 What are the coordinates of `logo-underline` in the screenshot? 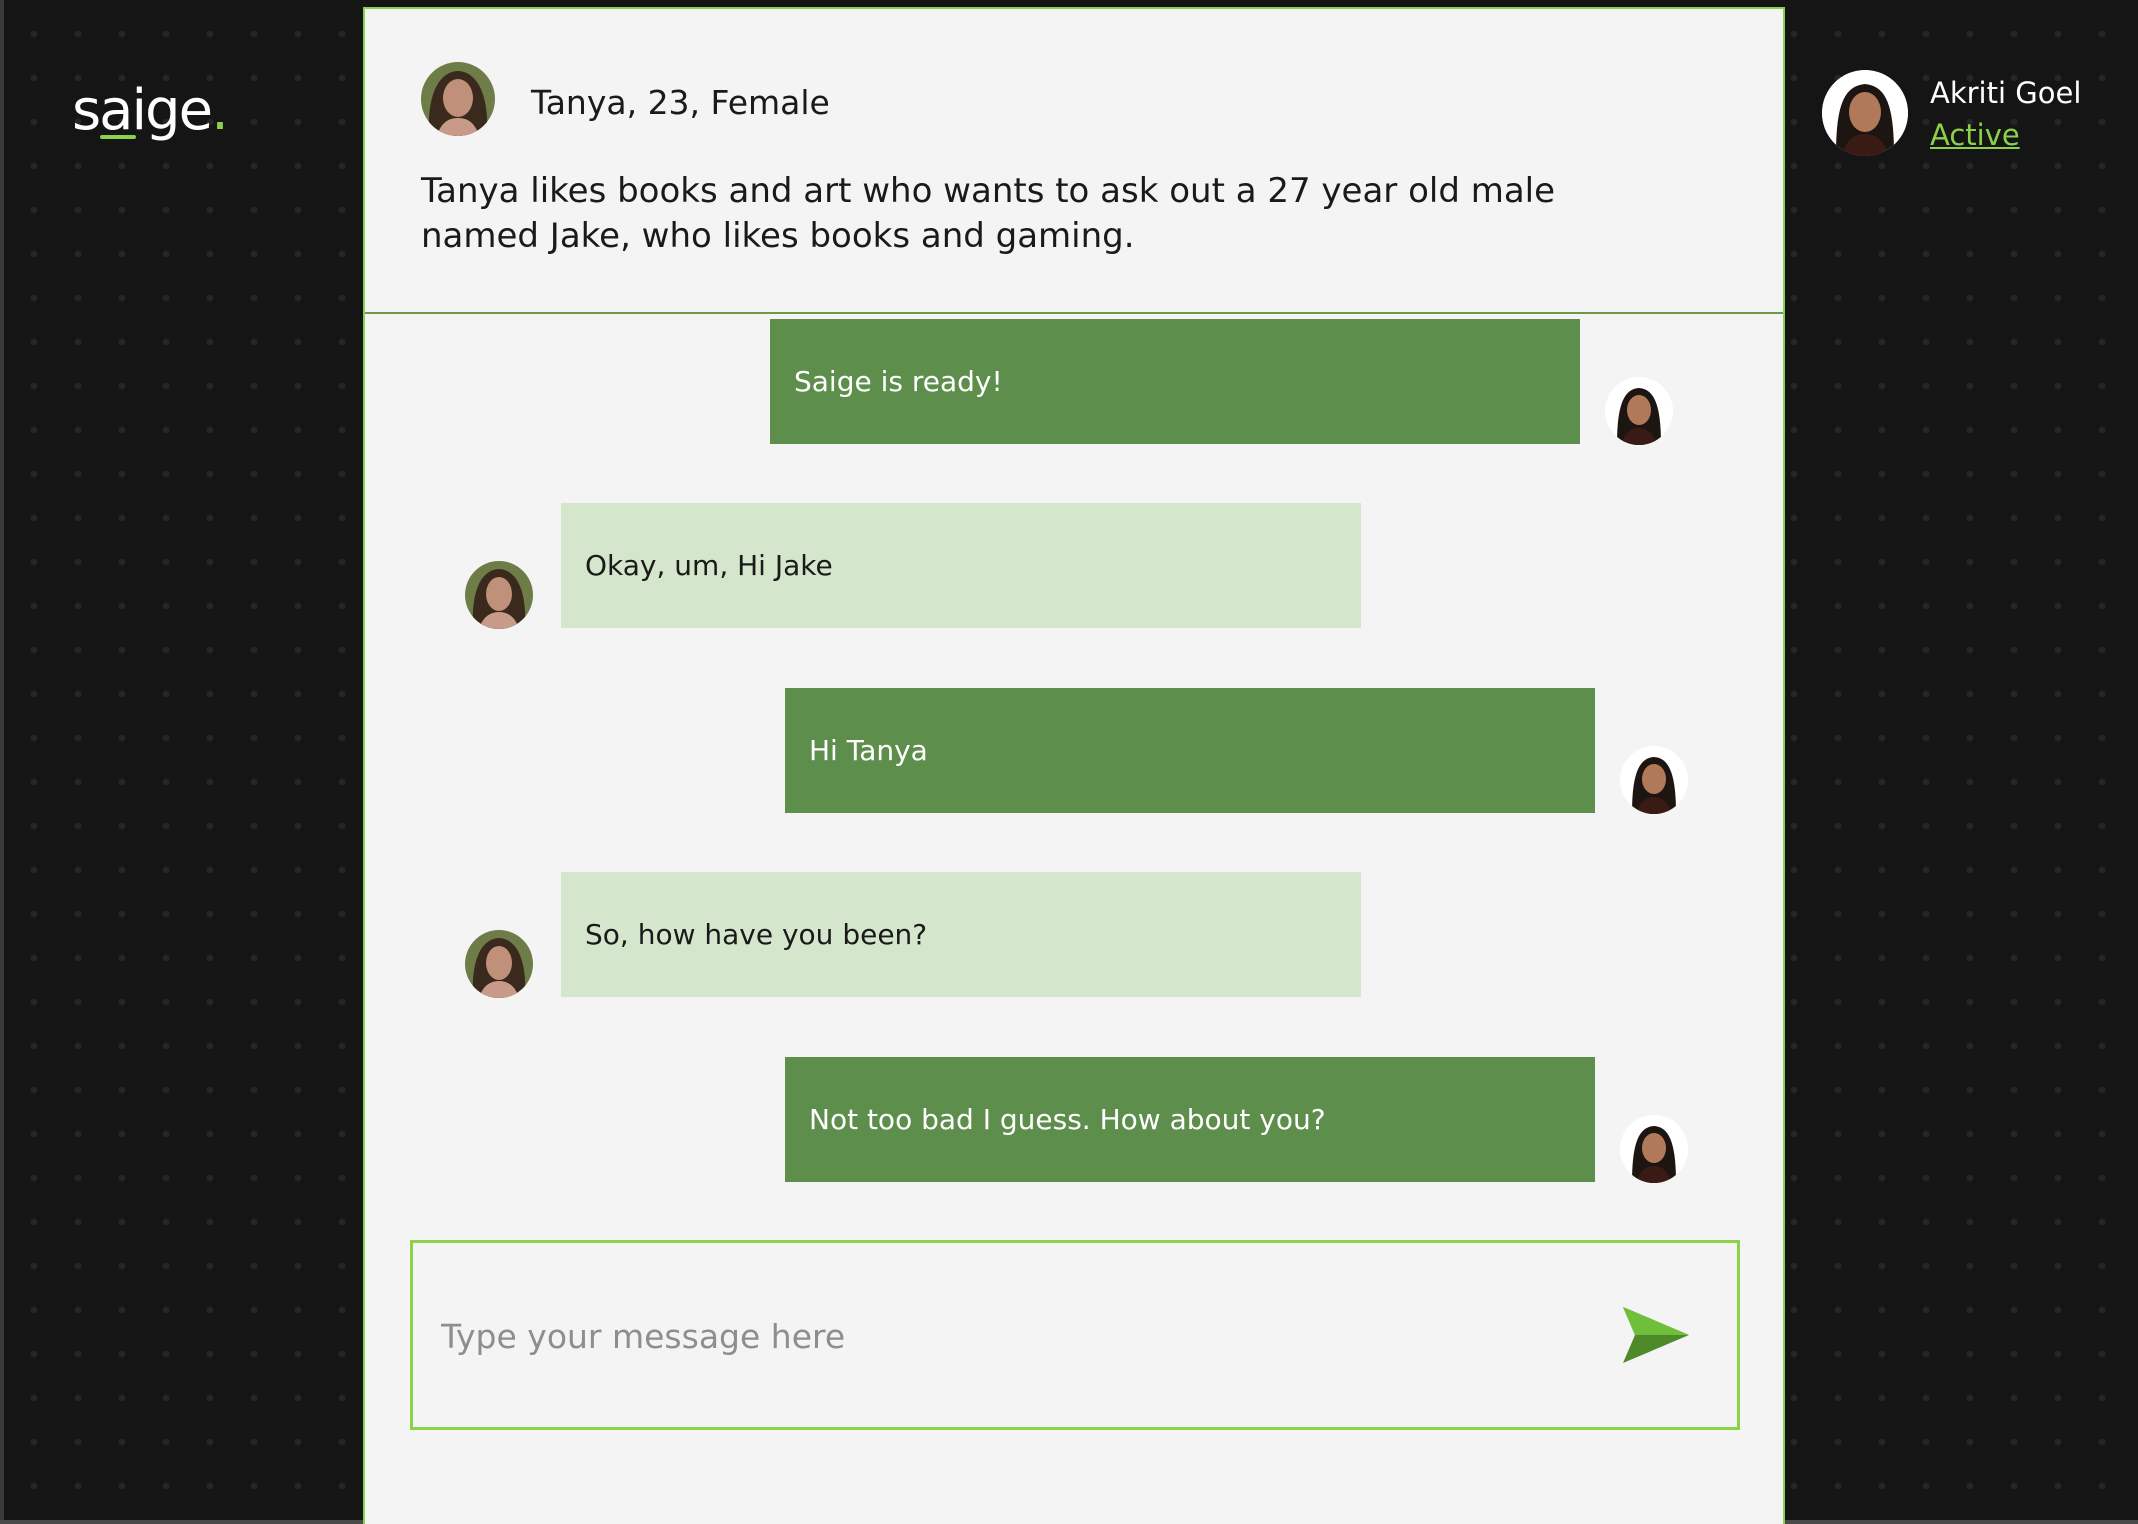 It's located at (118, 137).